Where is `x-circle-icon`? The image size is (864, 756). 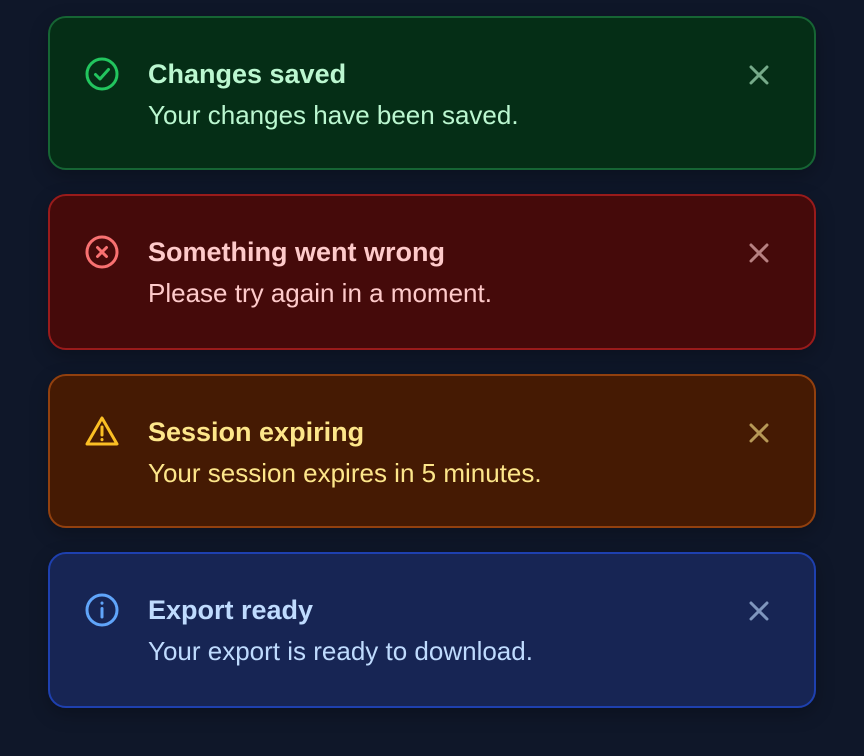
x-circle-icon is located at coordinates (102, 252).